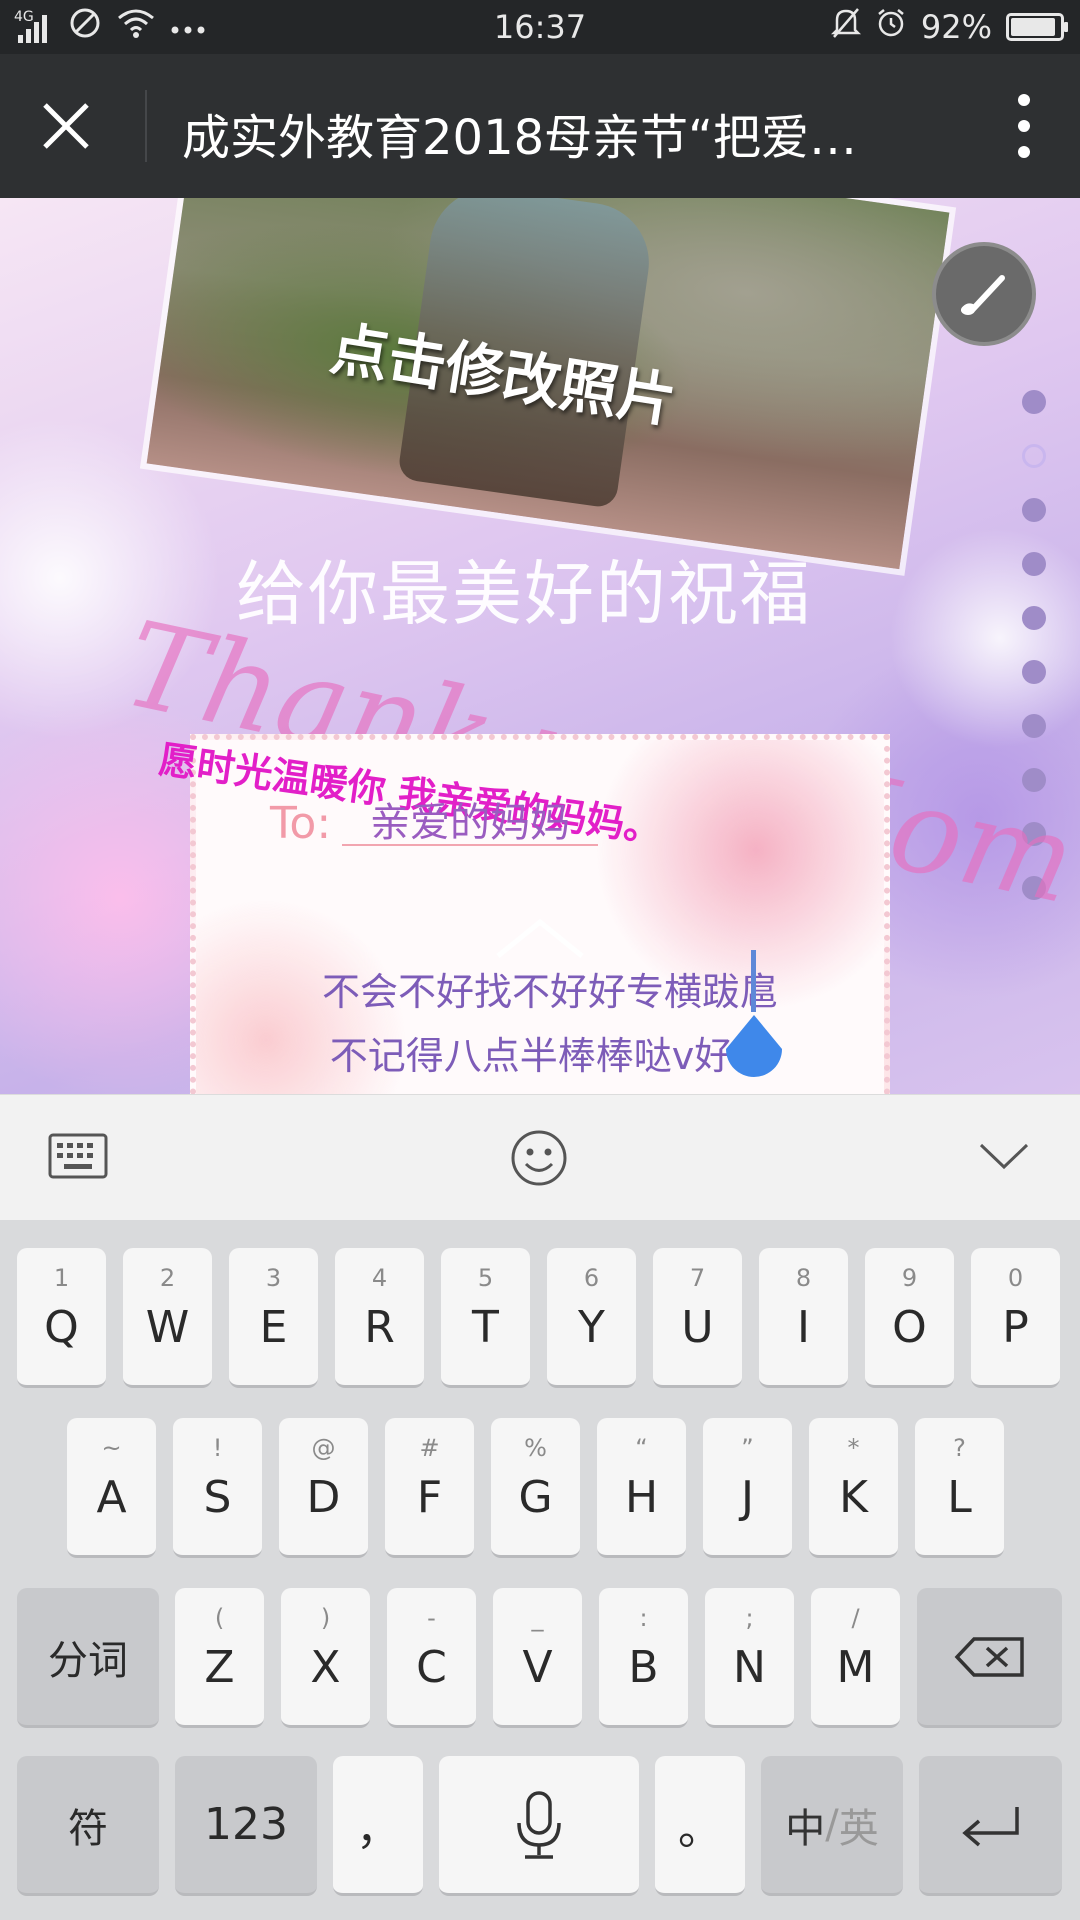  I want to click on emoji-icon, so click(539, 1160).